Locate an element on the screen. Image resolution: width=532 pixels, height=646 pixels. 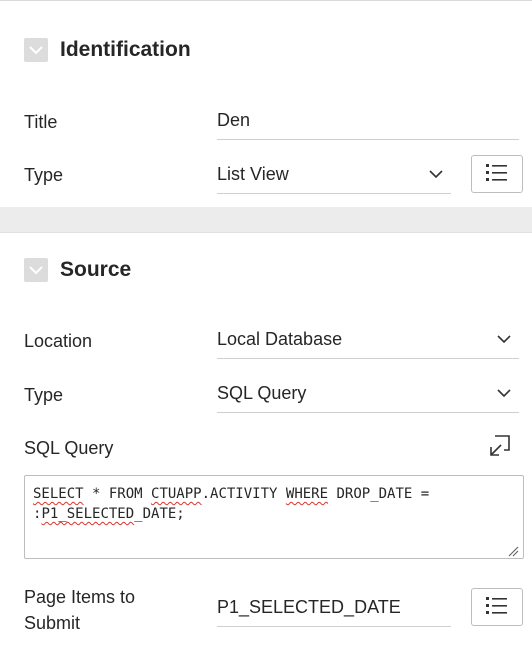
sql-token: P1_SELECTED is located at coordinates (88, 514).